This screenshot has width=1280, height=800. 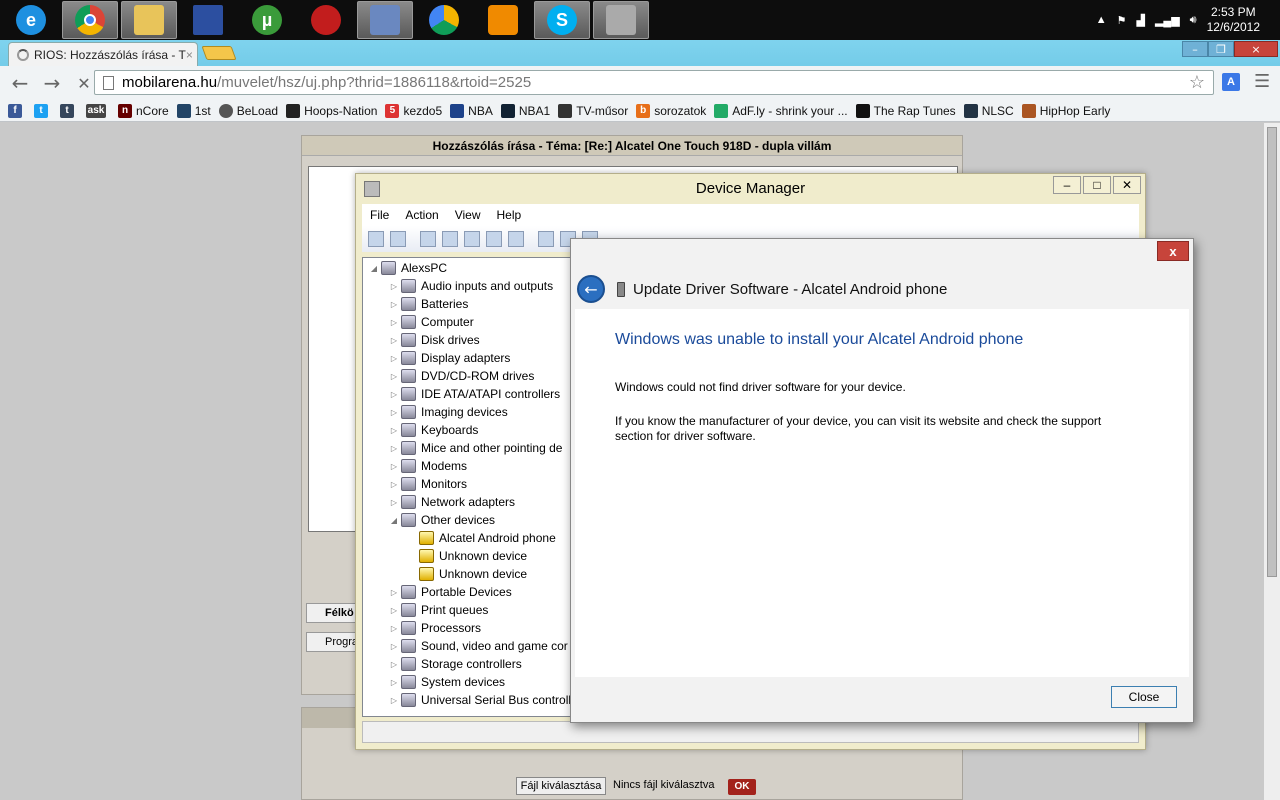 I want to click on scrollbar-thumb, so click(x=1272, y=352).